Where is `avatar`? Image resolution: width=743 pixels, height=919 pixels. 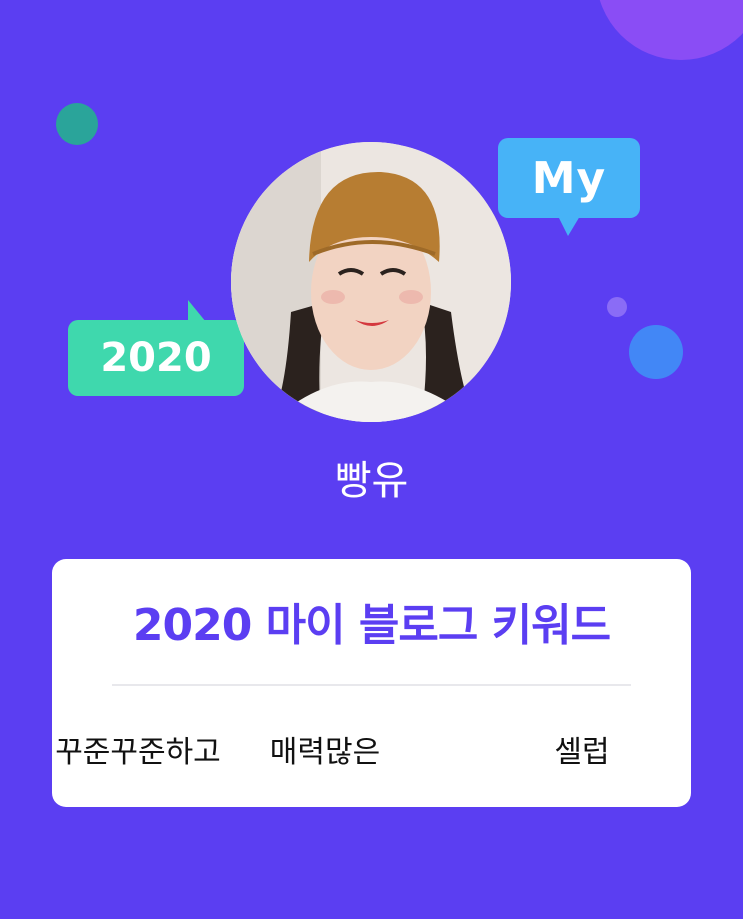
avatar is located at coordinates (371, 282).